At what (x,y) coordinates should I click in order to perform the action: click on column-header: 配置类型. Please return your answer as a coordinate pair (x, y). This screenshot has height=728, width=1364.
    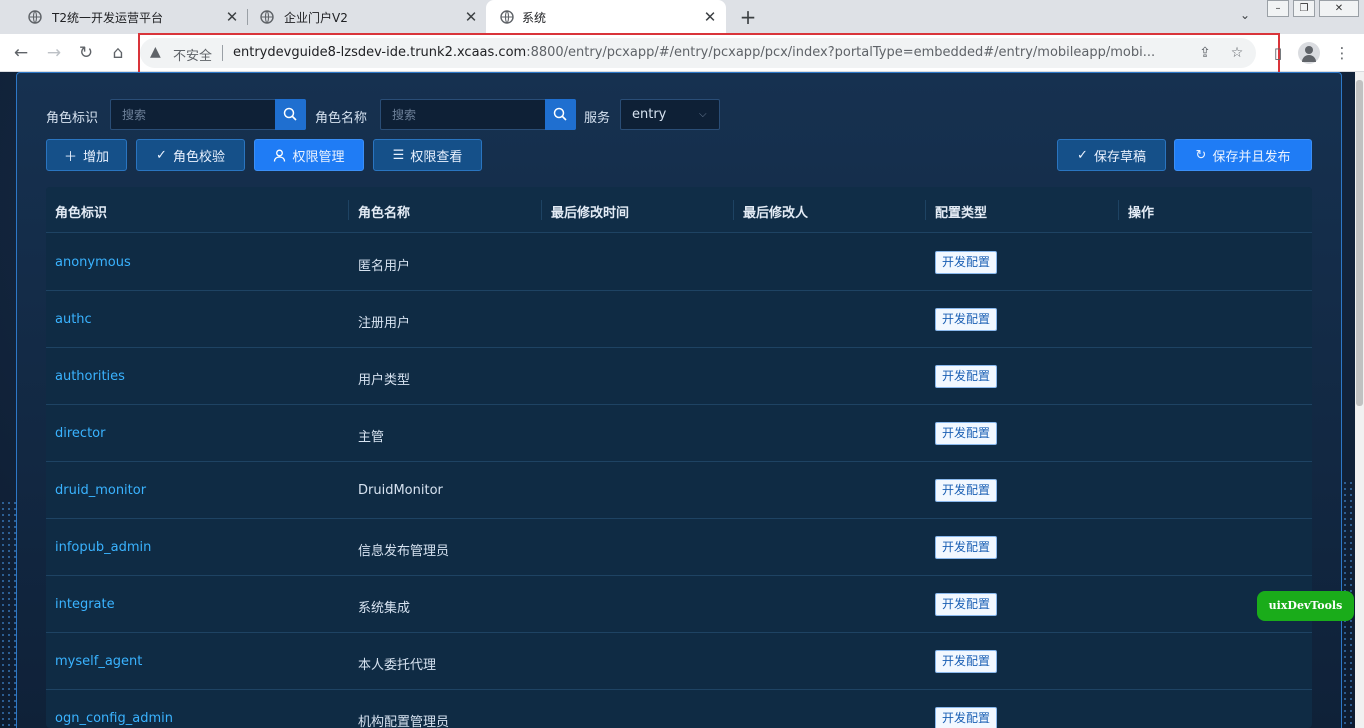
    Looking at the image, I should click on (961, 211).